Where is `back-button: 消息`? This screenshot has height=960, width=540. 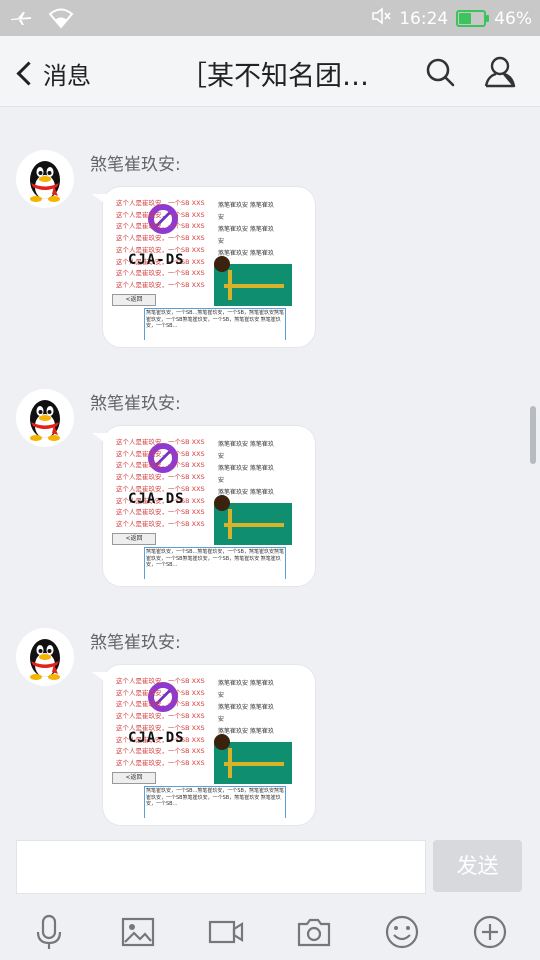 back-button: 消息 is located at coordinates (52, 73).